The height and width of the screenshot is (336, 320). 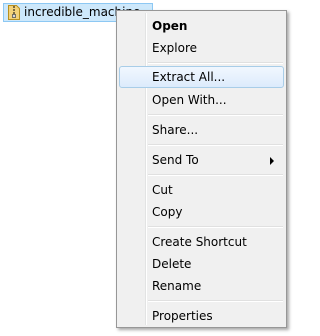 What do you see at coordinates (201, 286) in the screenshot?
I see `menu-item-rename: Rename` at bounding box center [201, 286].